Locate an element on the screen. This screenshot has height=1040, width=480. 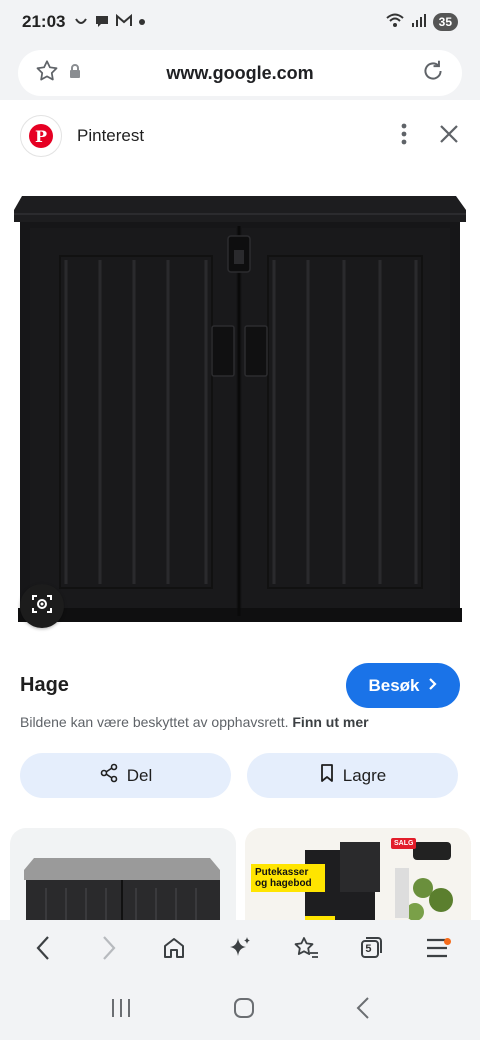
share-icon is located at coordinates (109, 775).